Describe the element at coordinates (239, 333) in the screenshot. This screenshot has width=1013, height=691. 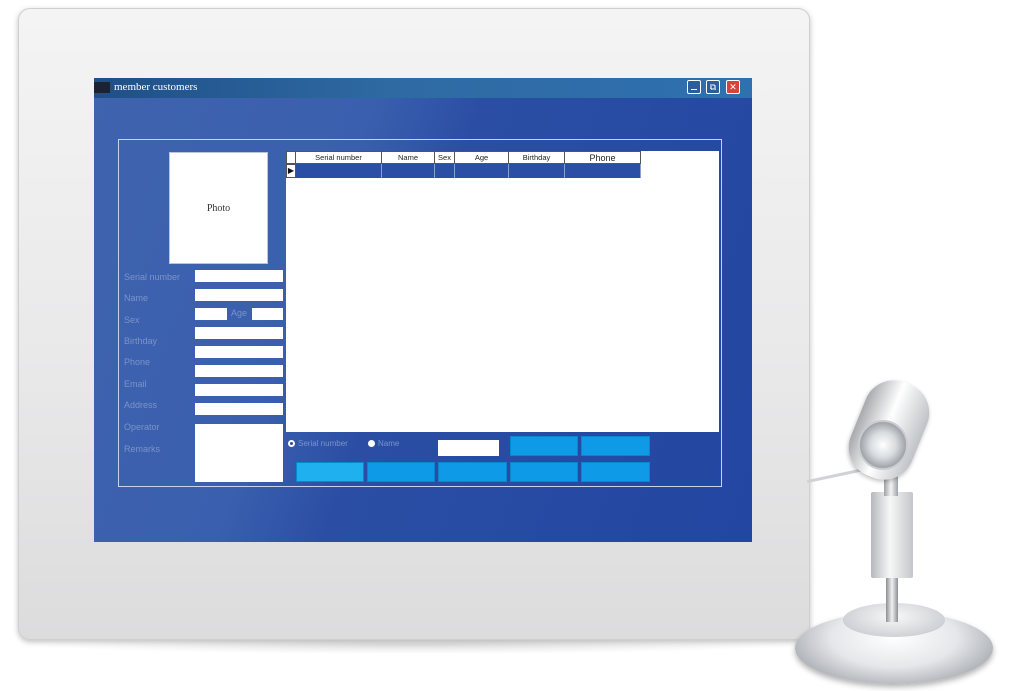
I see `birthday-field` at that location.